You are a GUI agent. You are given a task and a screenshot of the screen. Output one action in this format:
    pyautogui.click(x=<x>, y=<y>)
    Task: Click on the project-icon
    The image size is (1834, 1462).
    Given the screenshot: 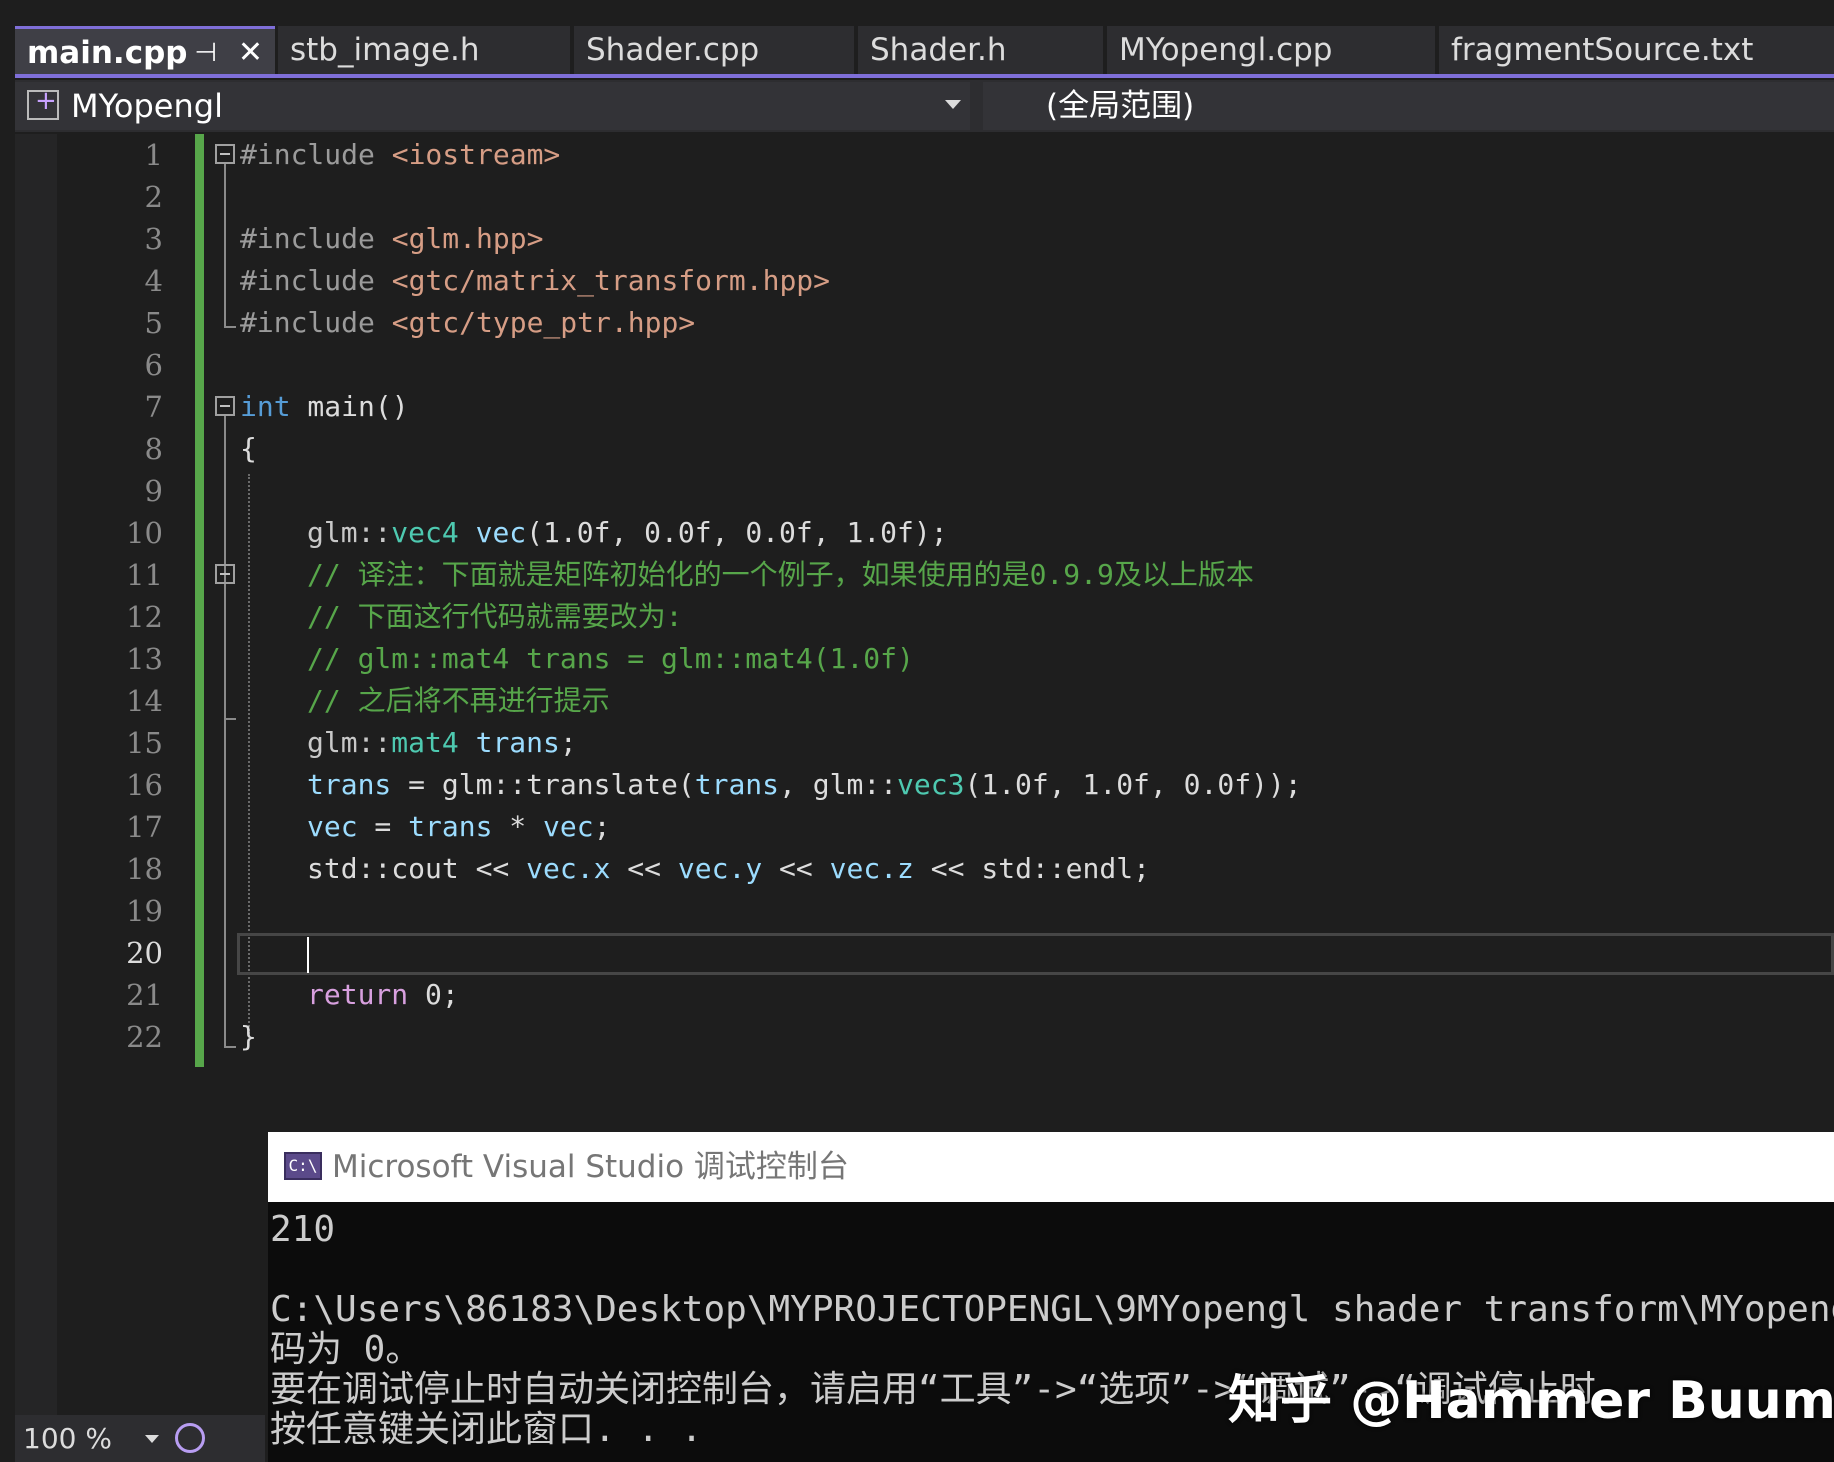 What is the action you would take?
    pyautogui.click(x=43, y=105)
    